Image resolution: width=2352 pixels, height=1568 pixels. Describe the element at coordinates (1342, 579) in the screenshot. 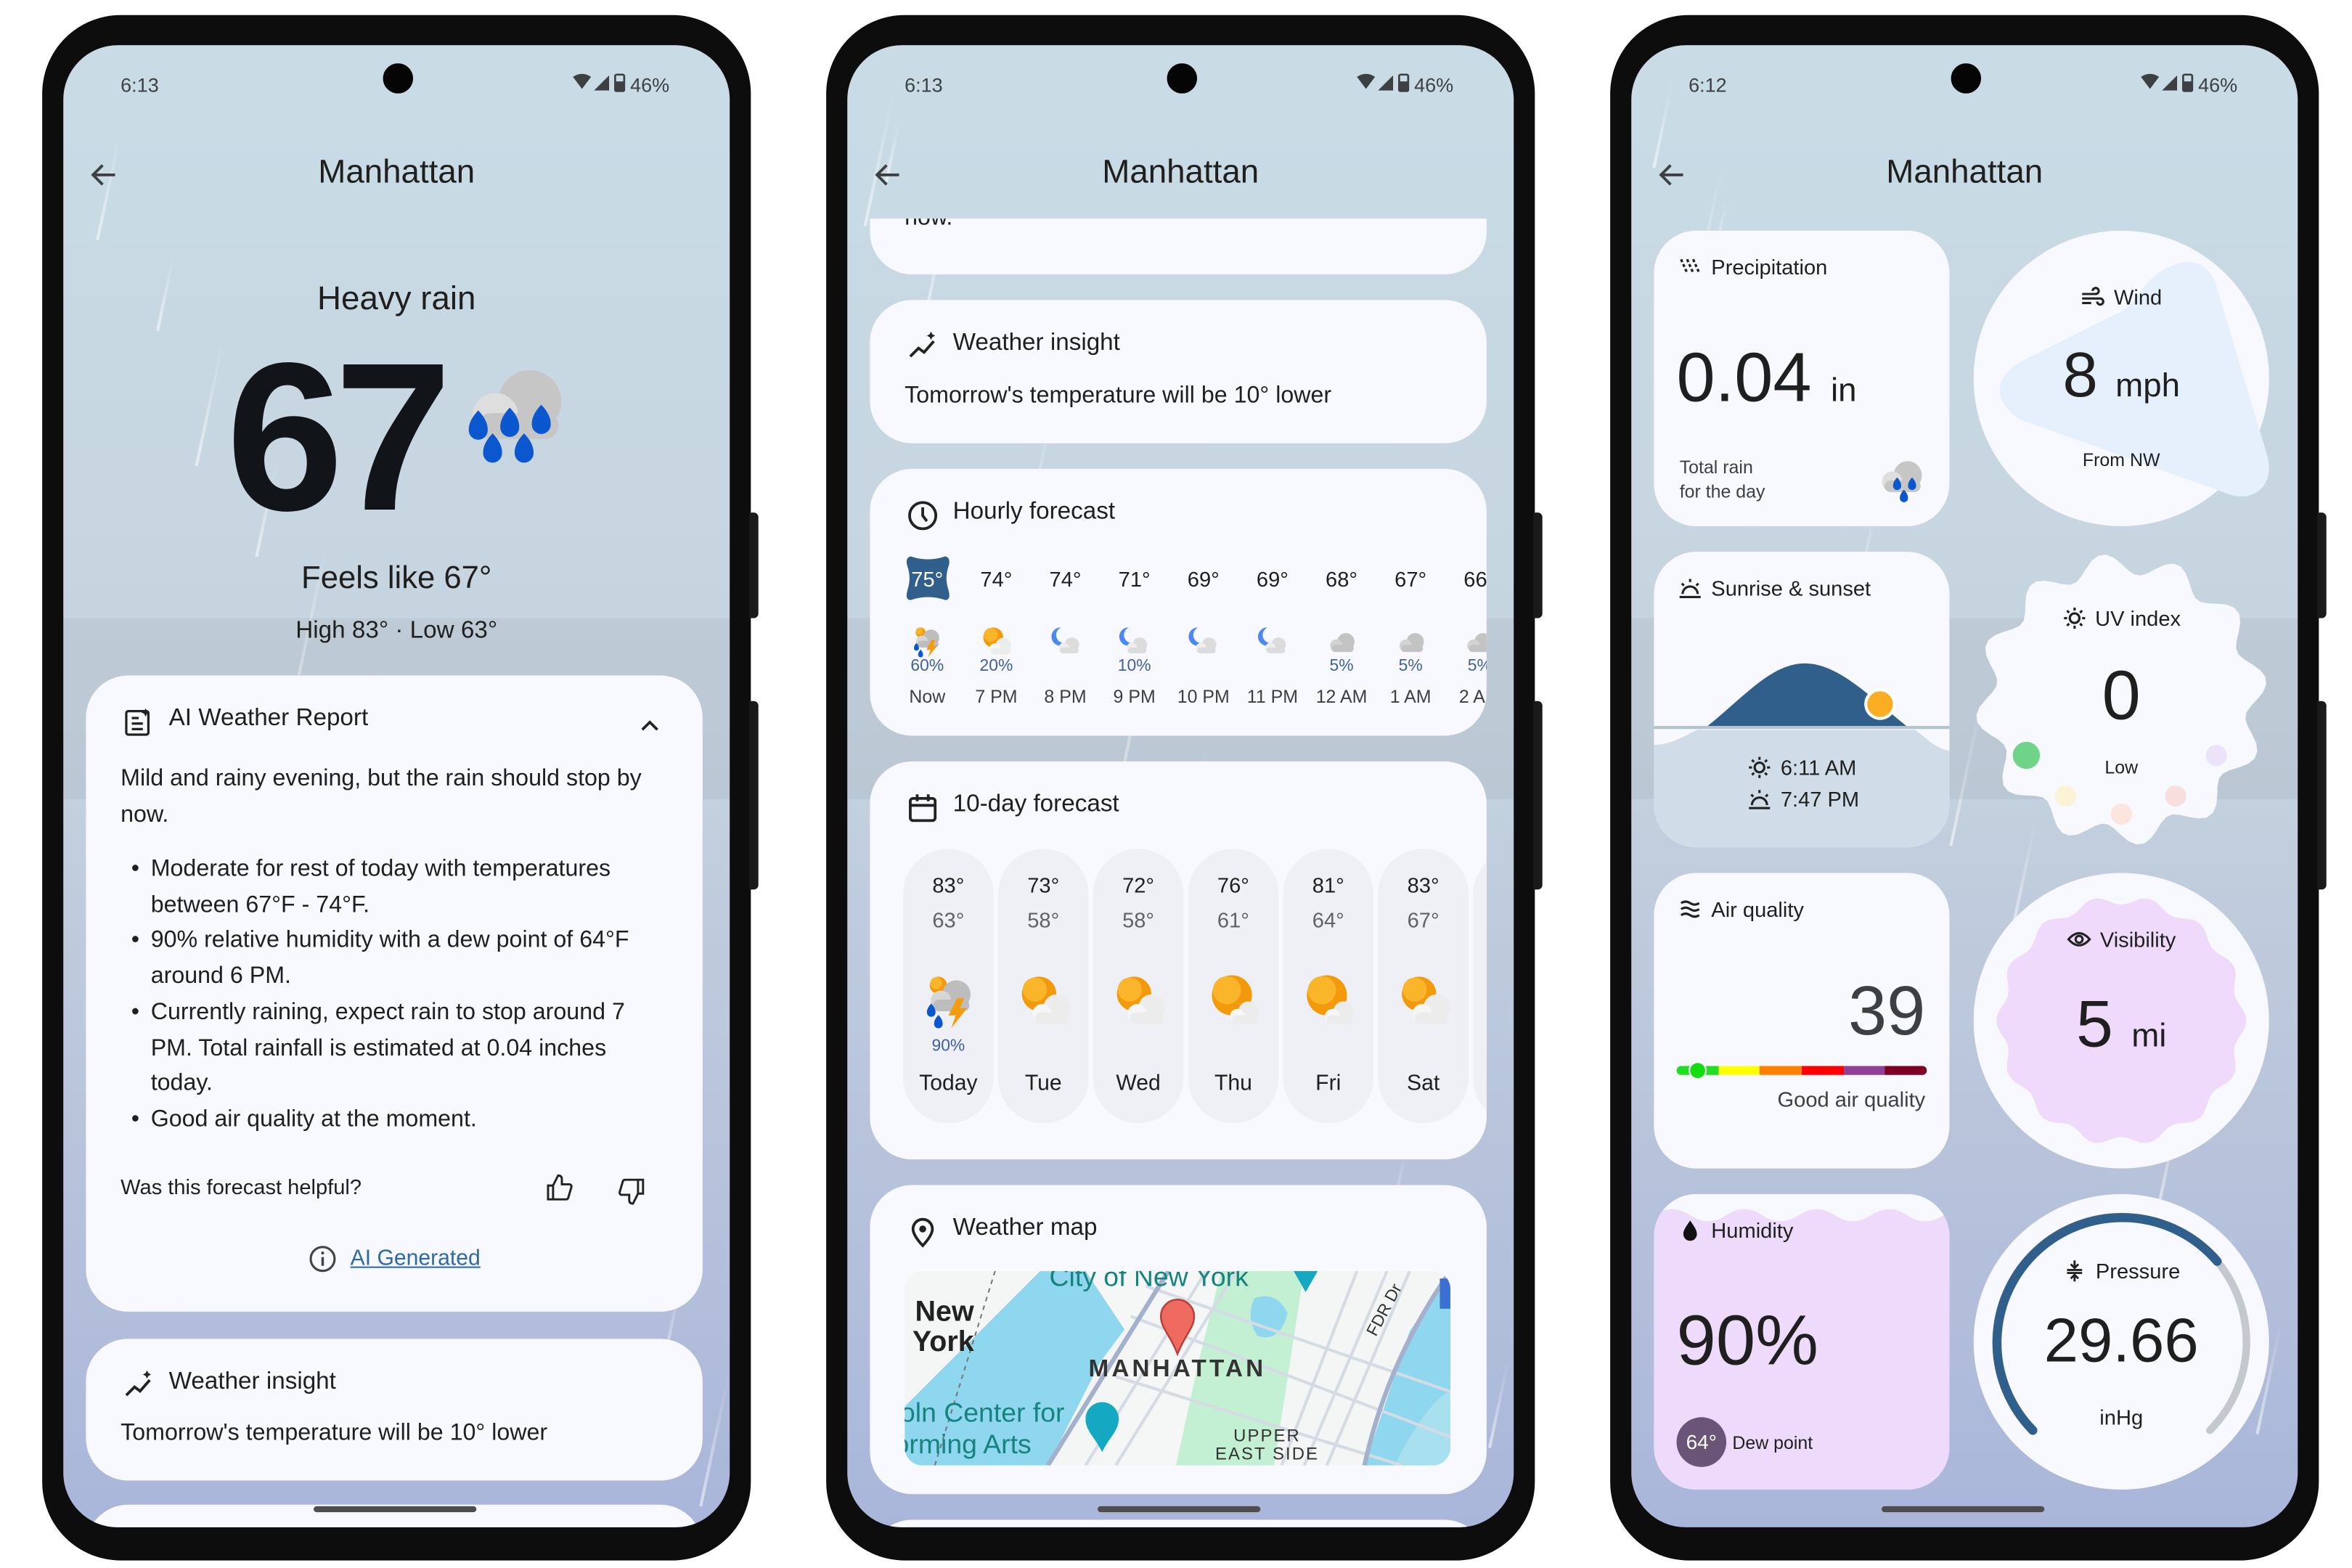

I see `hourly-temp: 68°` at that location.